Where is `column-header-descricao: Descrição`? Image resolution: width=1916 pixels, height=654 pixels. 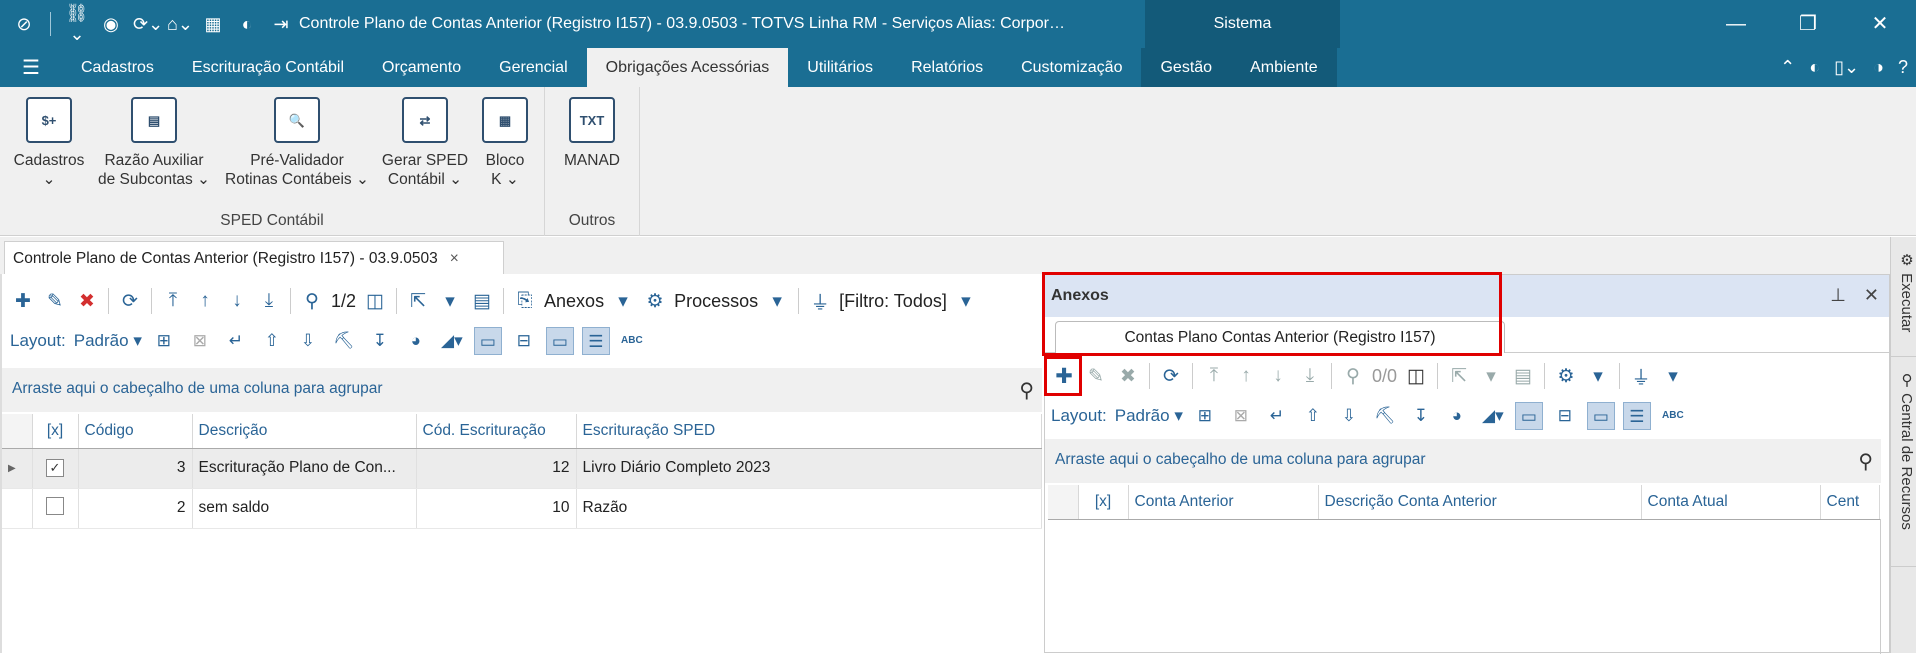 column-header-descricao: Descrição is located at coordinates (304, 431).